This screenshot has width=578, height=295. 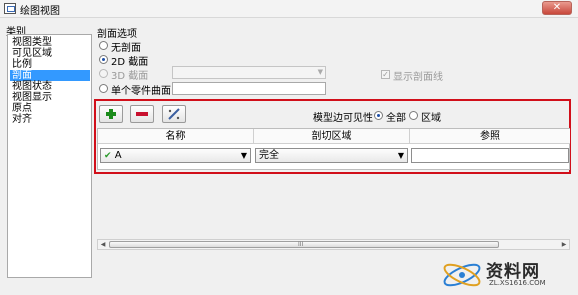 I want to click on category-list: 视图类型 可见区域 比例 剖面 视图状态 视图显示 原点 对齐, so click(x=49, y=156).